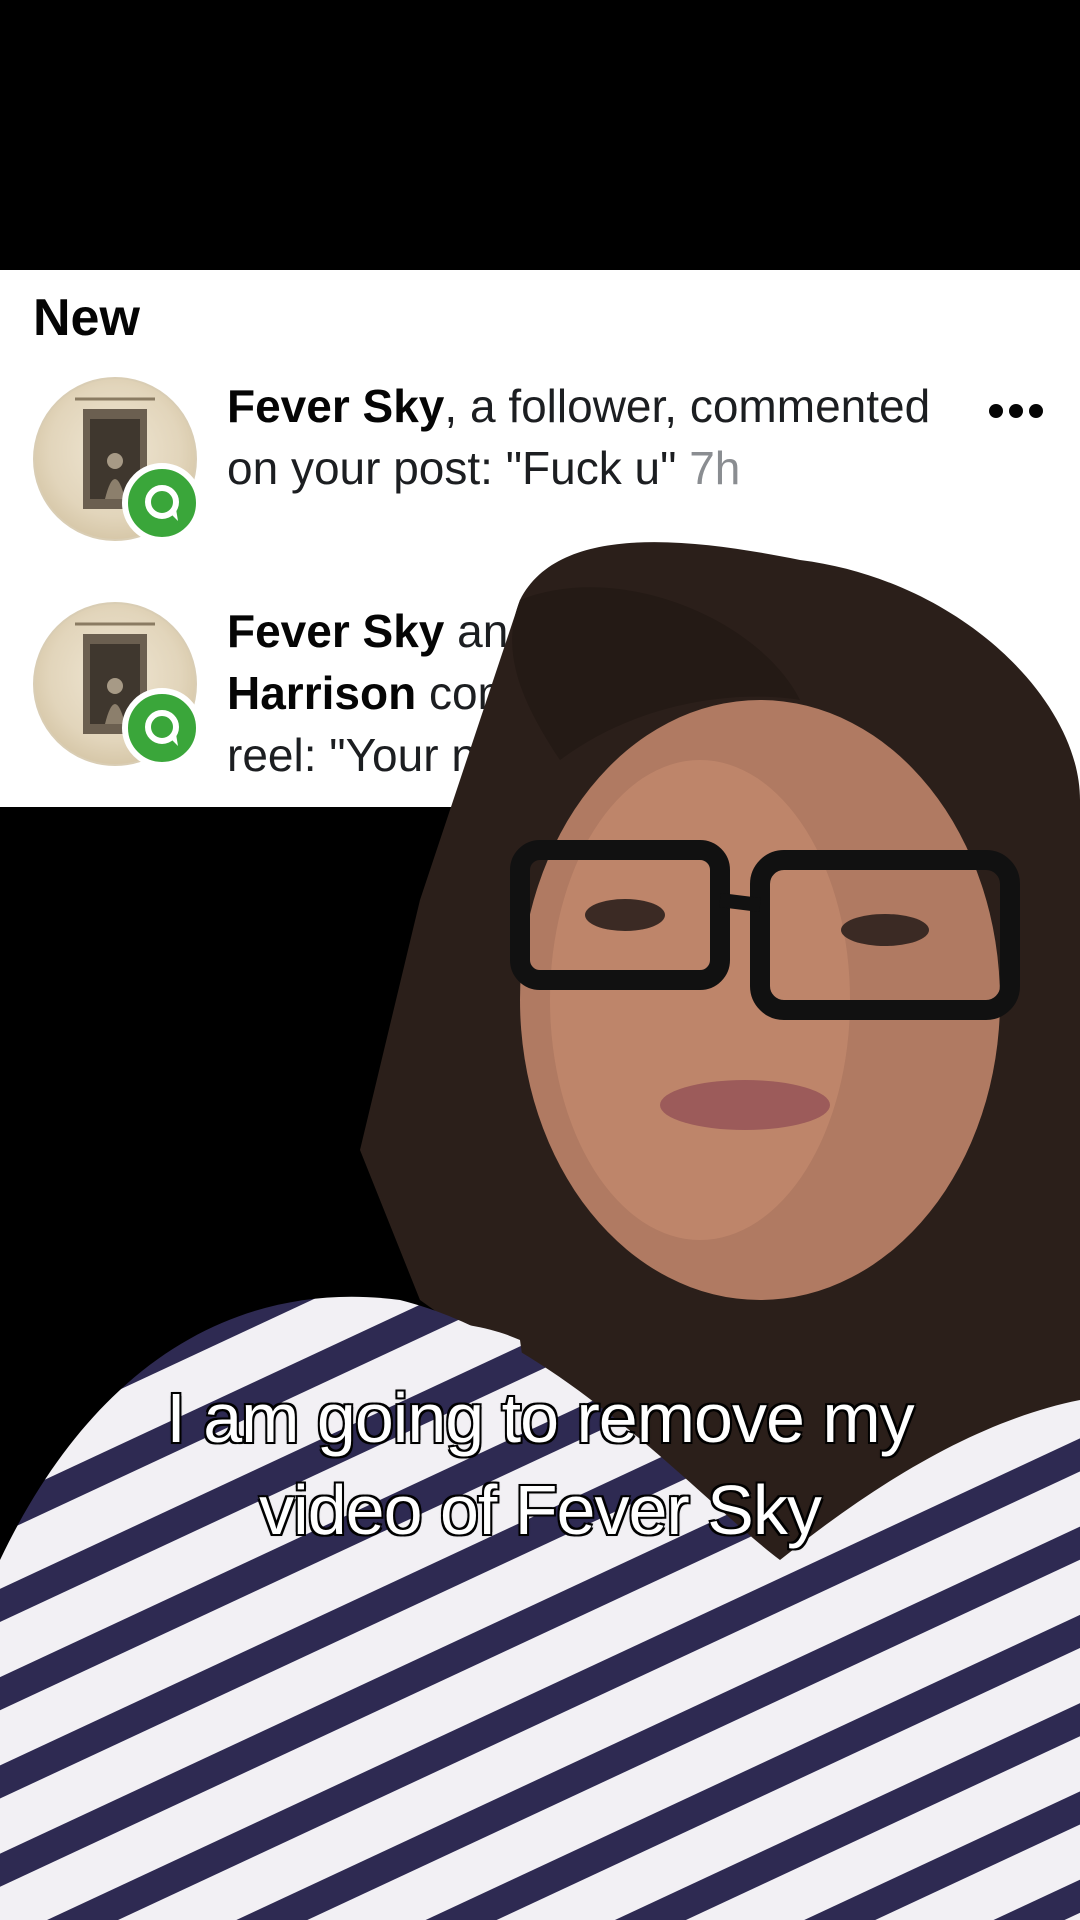 The image size is (1080, 1920). Describe the element at coordinates (540, 1510) in the screenshot. I see `caption-line-2: video of Fever Sky` at that location.